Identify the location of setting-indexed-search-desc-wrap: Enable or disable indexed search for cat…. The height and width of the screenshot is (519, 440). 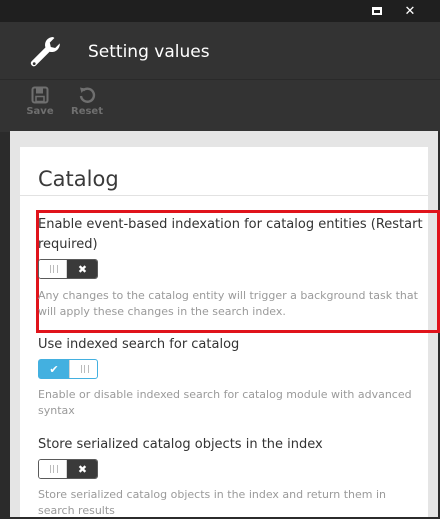
(230, 403).